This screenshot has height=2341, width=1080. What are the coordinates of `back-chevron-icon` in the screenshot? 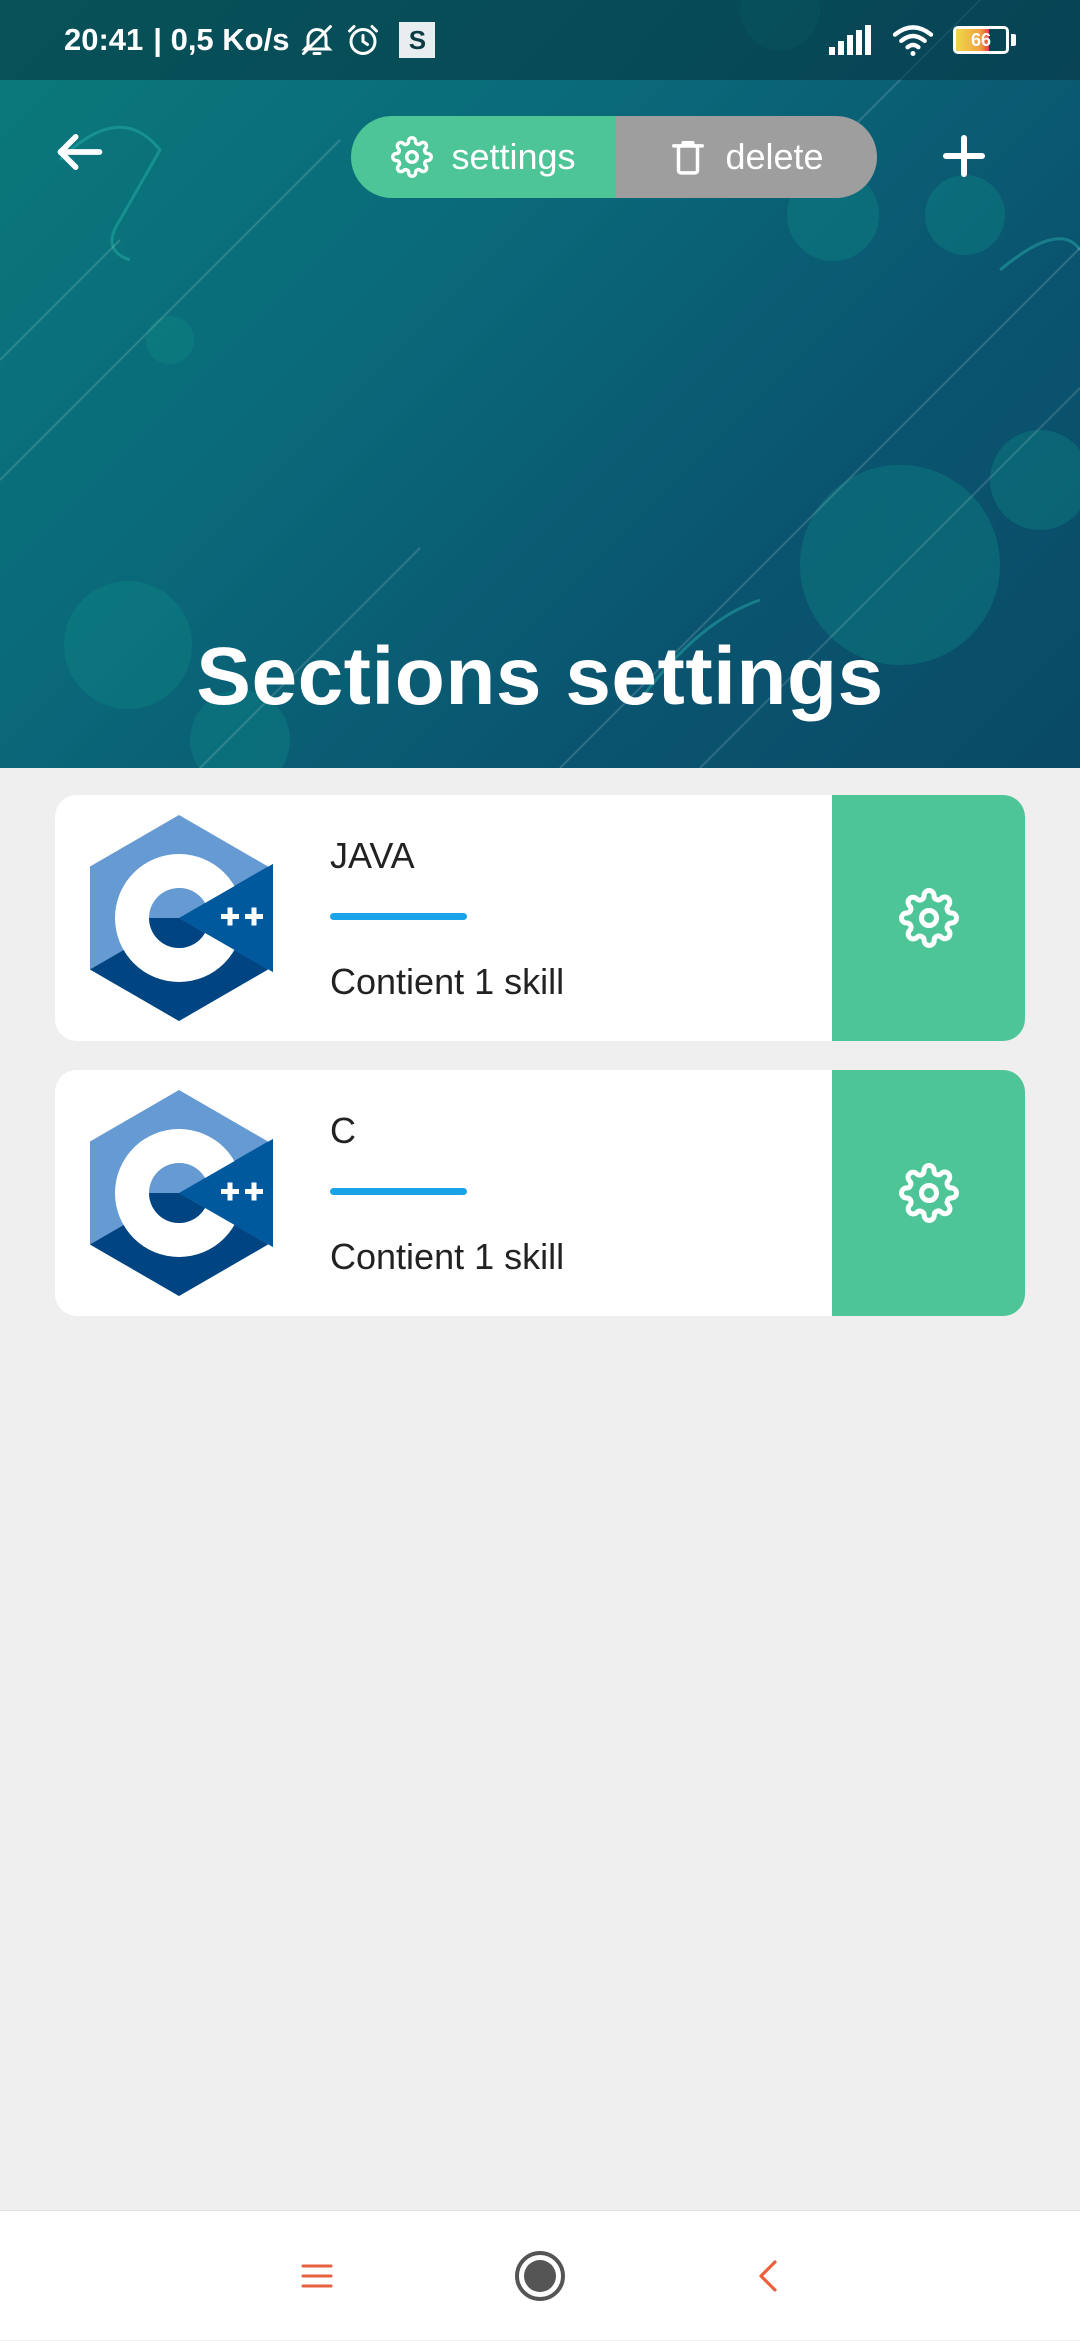 It's located at (768, 2276).